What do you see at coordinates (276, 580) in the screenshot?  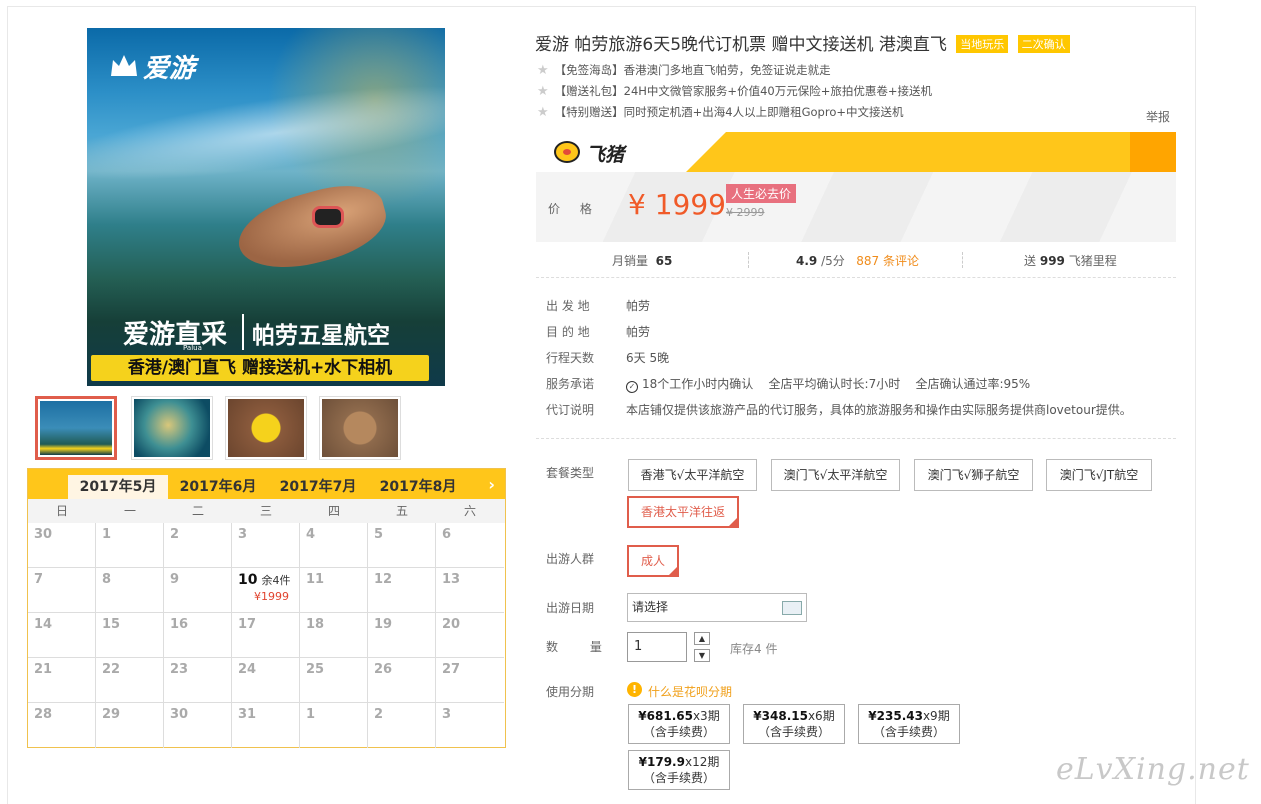 I see `calendar-stock-left: 余4件` at bounding box center [276, 580].